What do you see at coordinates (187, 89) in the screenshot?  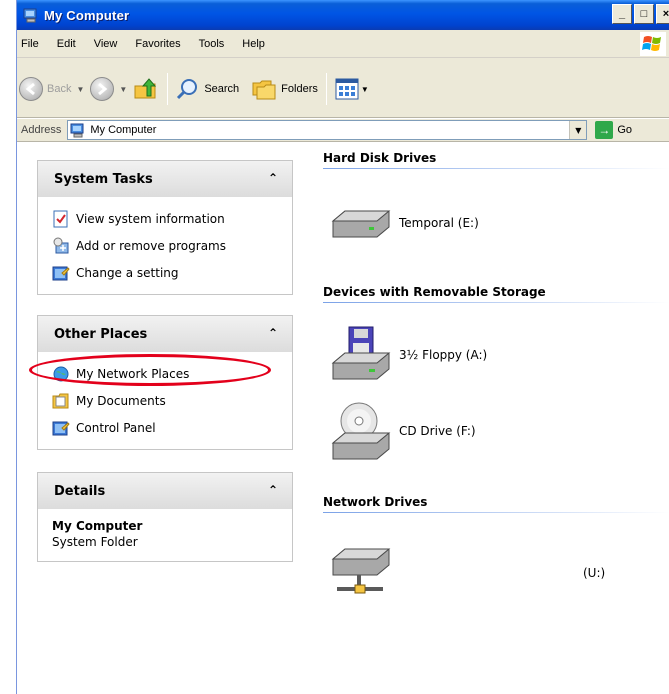 I see `search-icon` at bounding box center [187, 89].